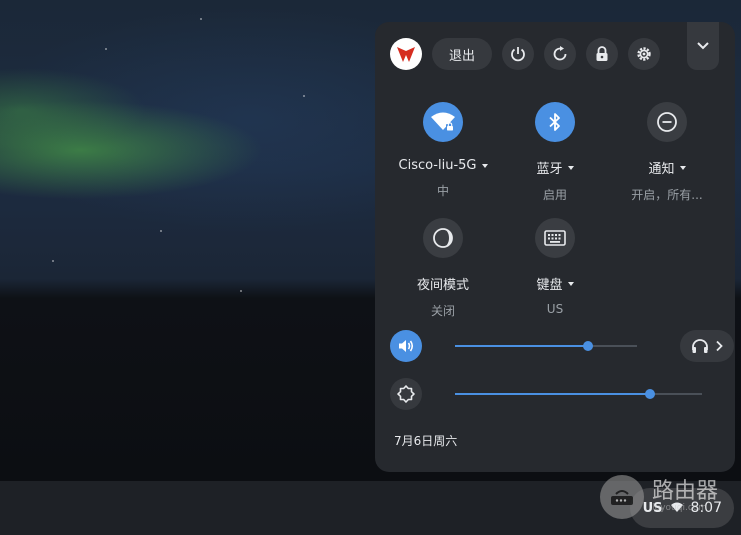 This screenshot has width=741, height=535. I want to click on watermark-title: 路由器, so click(685, 491).